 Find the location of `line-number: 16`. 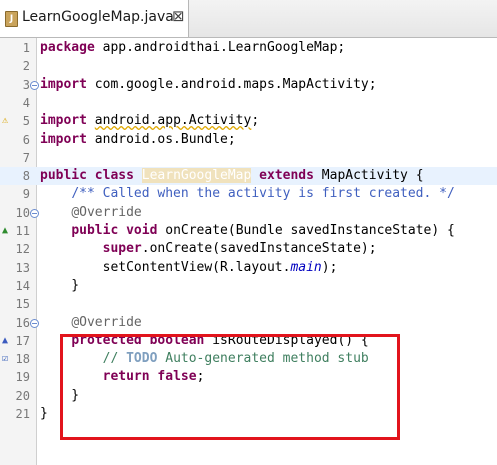

line-number: 16 is located at coordinates (22, 322).